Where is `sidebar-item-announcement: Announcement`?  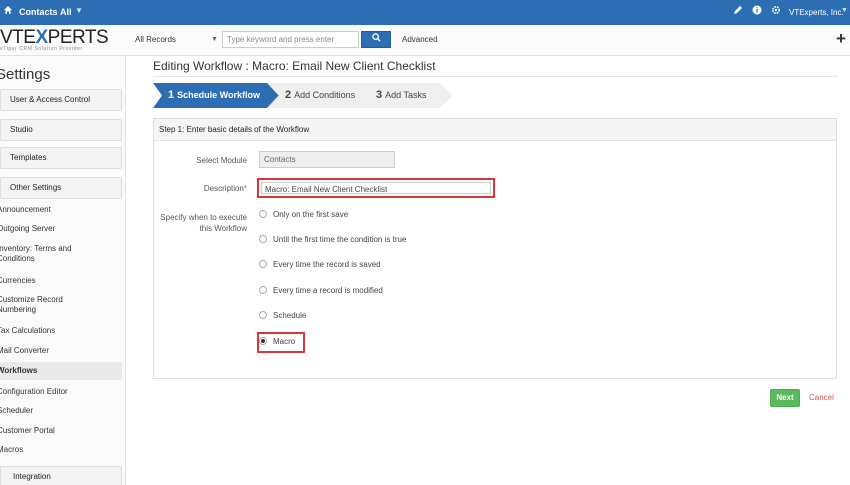
sidebar-item-announcement: Announcement is located at coordinates (59, 210).